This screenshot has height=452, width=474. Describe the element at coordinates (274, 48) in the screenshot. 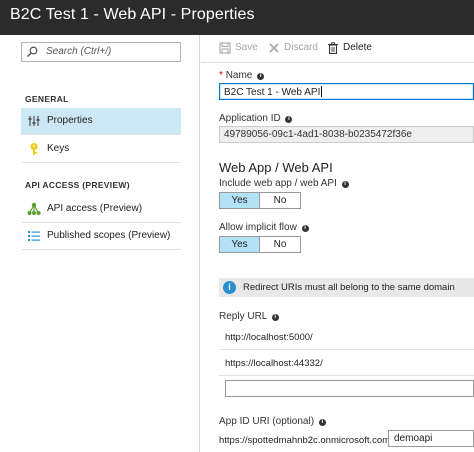

I see `close-icon` at that location.